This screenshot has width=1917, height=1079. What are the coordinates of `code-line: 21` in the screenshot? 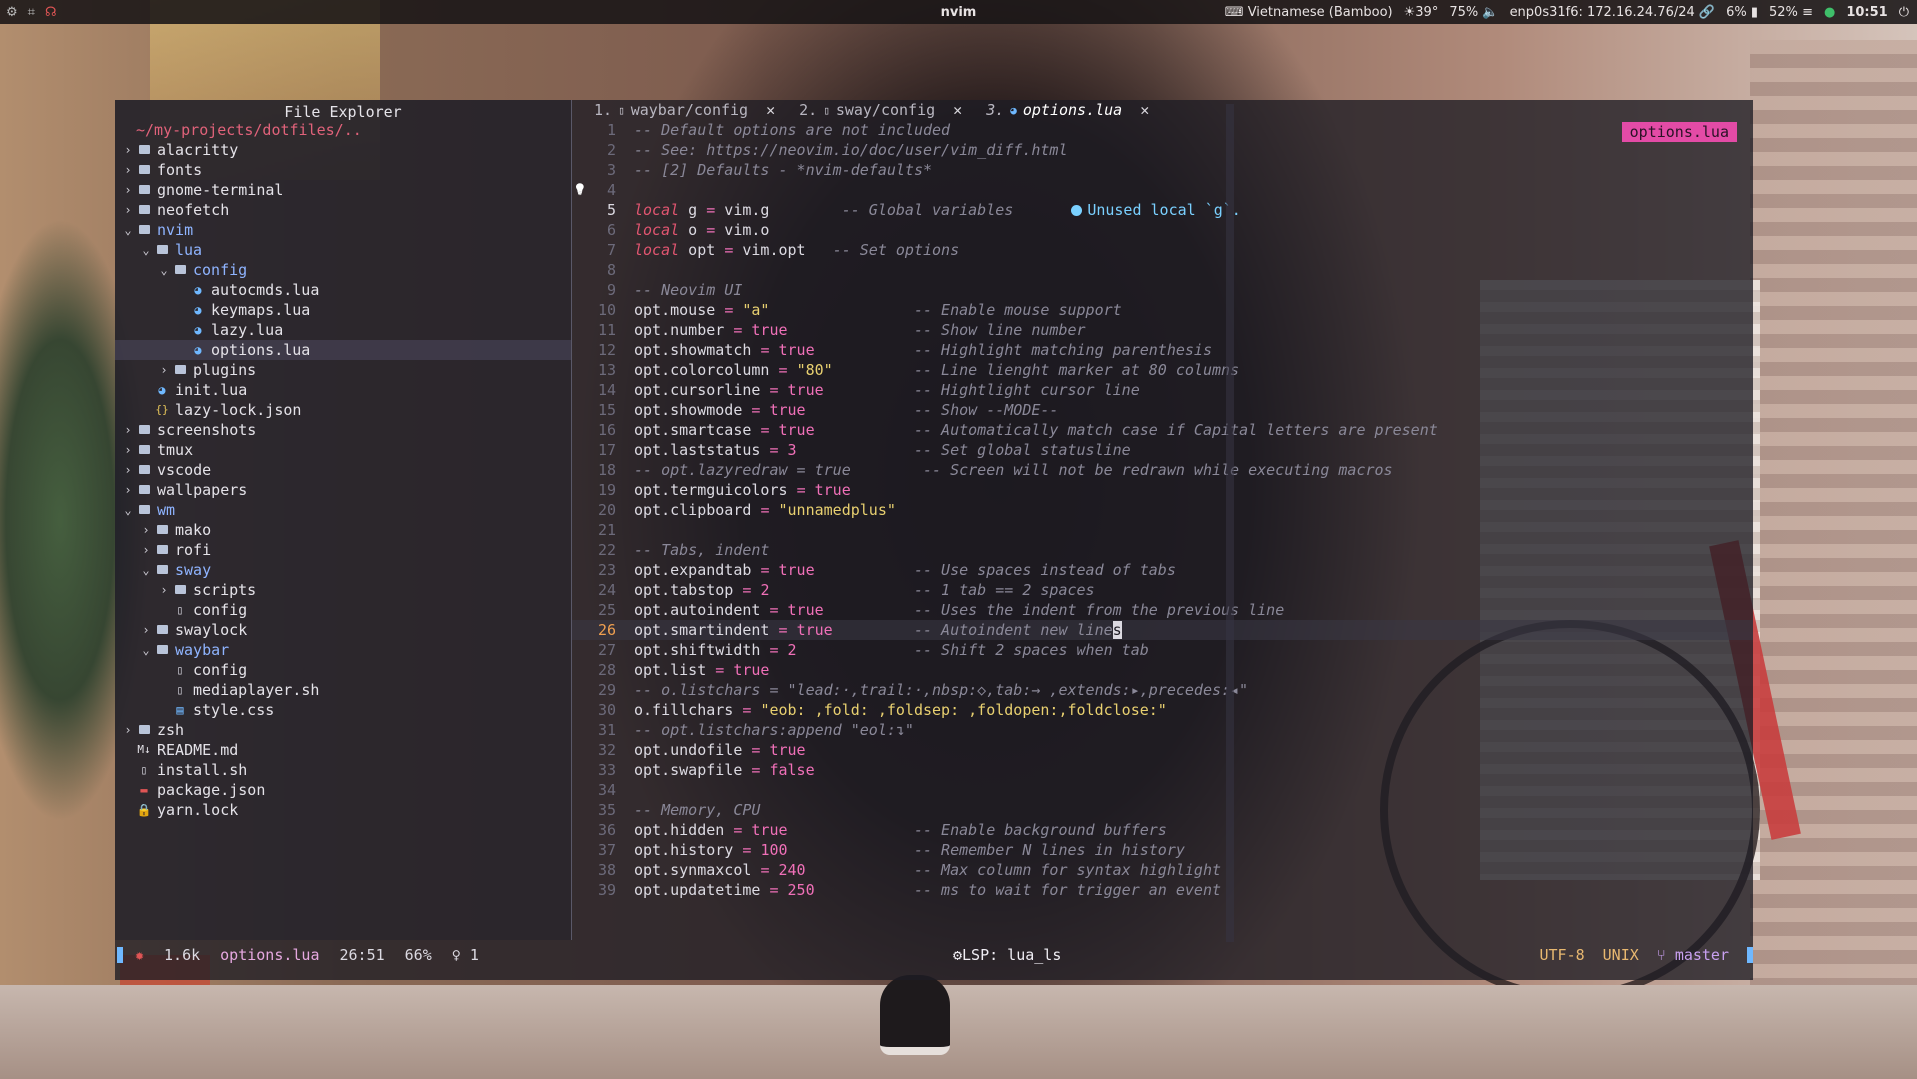 It's located at (1162, 530).